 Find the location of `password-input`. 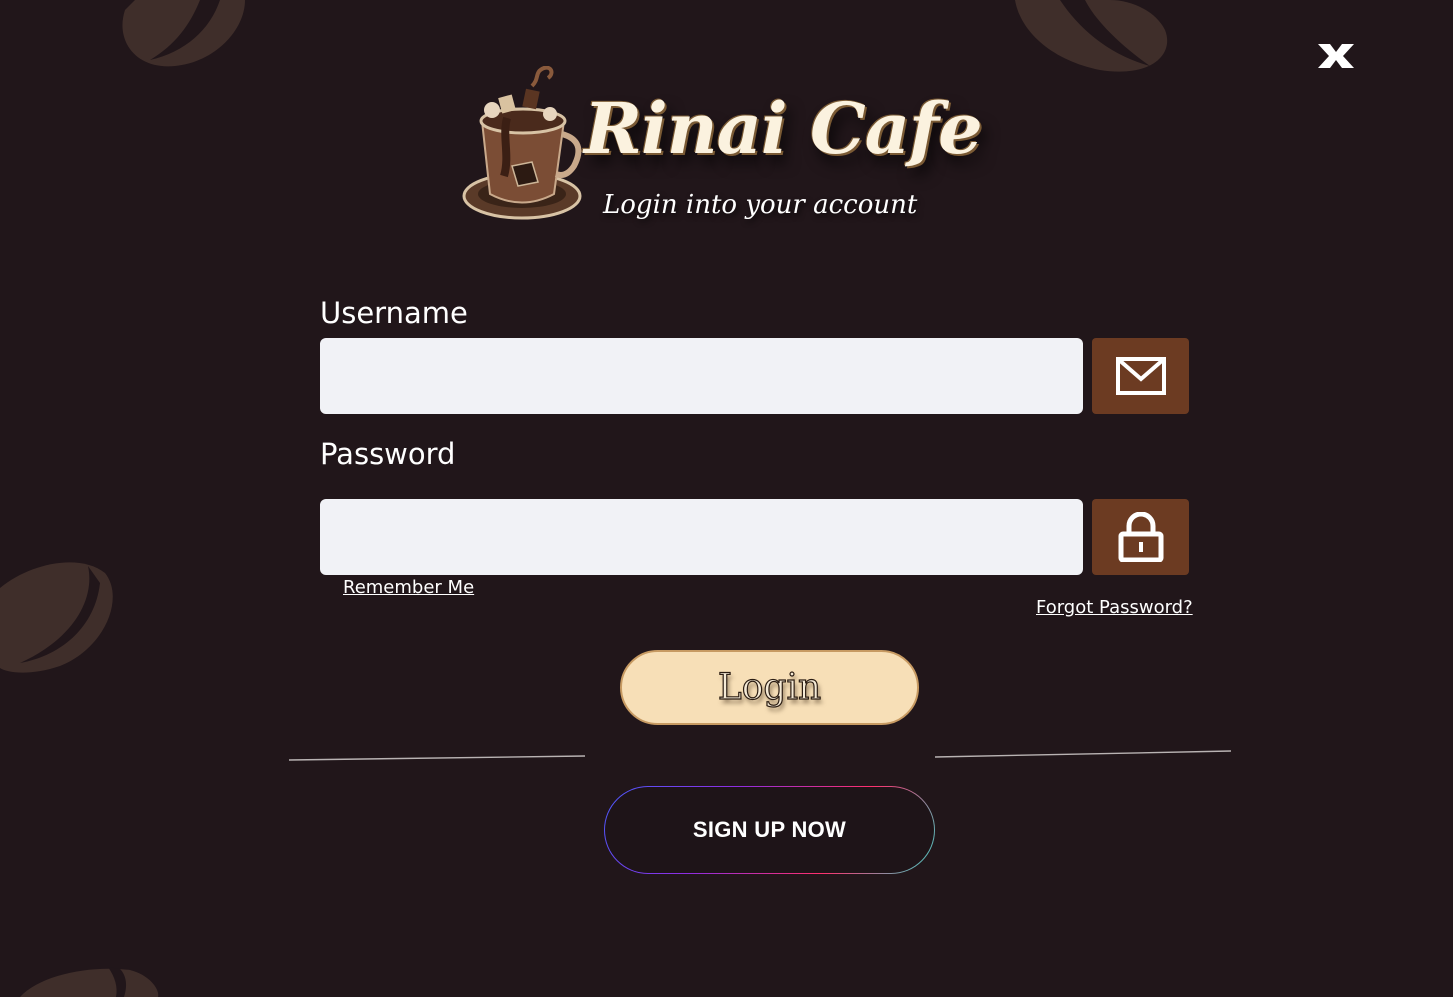

password-input is located at coordinates (701, 537).